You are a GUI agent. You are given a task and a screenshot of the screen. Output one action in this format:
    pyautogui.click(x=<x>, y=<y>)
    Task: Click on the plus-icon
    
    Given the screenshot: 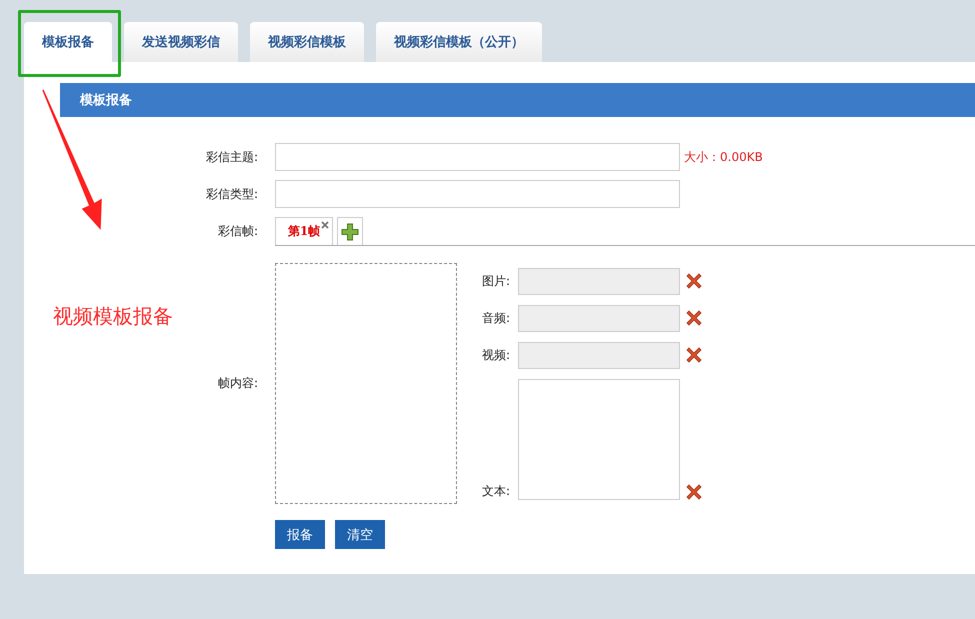 What is the action you would take?
    pyautogui.click(x=350, y=231)
    